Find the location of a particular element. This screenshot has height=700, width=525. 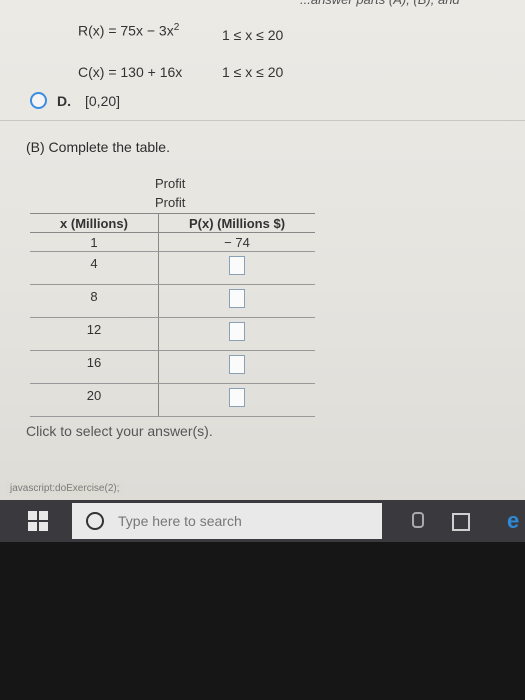

x-cell: 12 is located at coordinates (94, 334).